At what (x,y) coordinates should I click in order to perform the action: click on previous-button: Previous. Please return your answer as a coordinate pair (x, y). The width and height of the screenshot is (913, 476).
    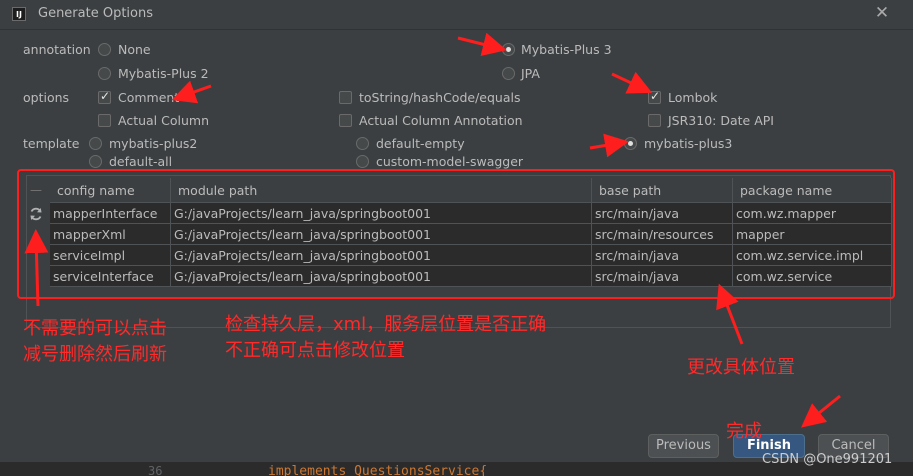
    Looking at the image, I should click on (683, 446).